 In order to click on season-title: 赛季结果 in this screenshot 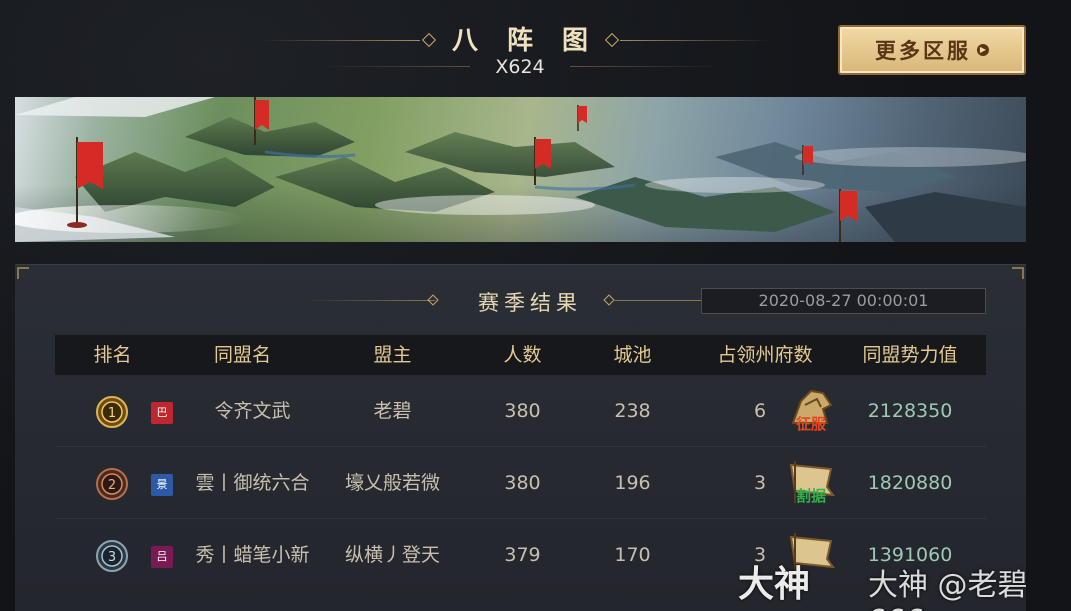, I will do `click(530, 303)`.